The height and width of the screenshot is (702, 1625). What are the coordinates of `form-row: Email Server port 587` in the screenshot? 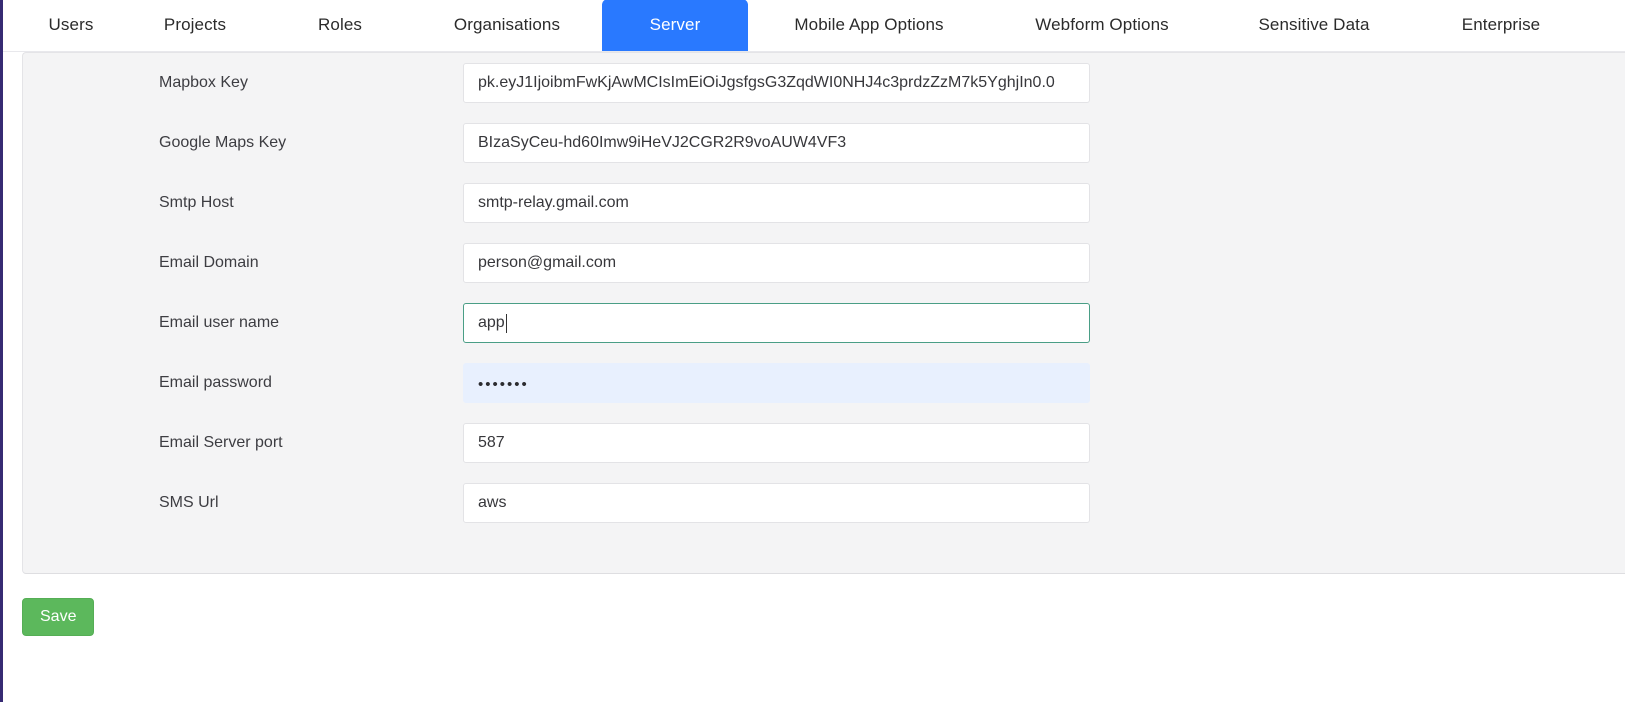 It's located at (824, 443).